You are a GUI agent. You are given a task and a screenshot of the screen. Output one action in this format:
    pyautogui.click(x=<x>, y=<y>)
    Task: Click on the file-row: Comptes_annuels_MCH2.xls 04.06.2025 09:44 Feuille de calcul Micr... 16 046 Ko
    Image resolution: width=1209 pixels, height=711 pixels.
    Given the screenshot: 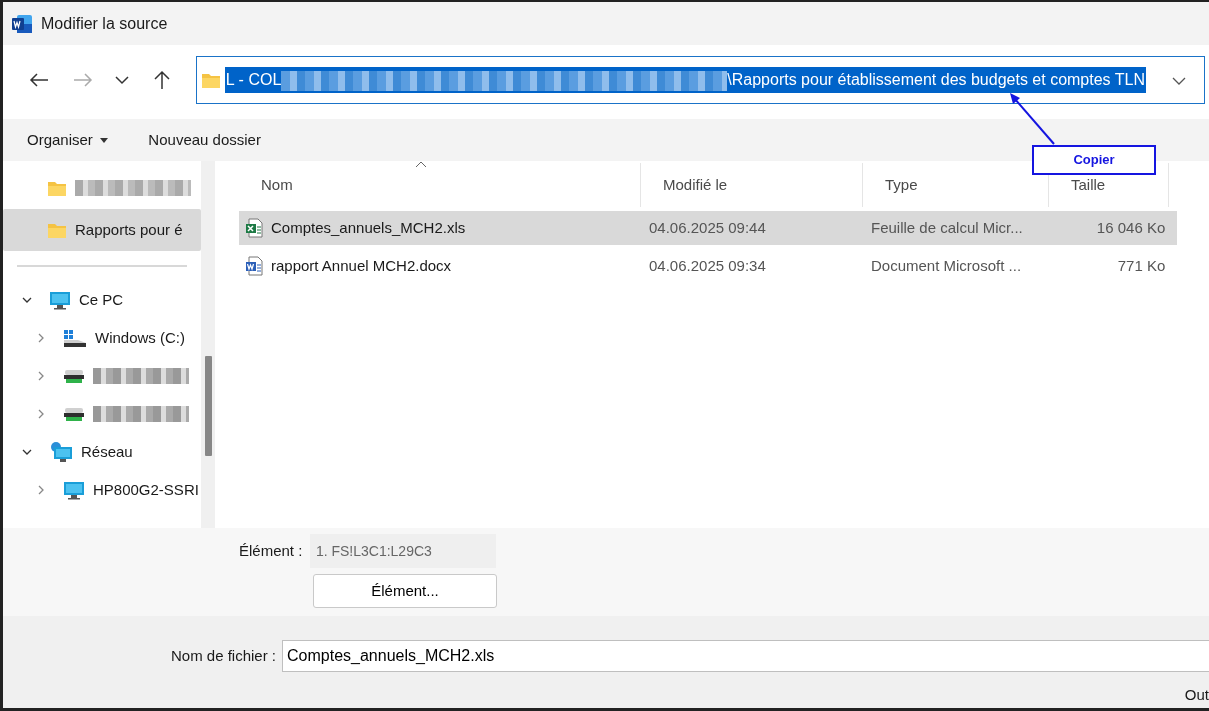 What is the action you would take?
    pyautogui.click(x=708, y=228)
    